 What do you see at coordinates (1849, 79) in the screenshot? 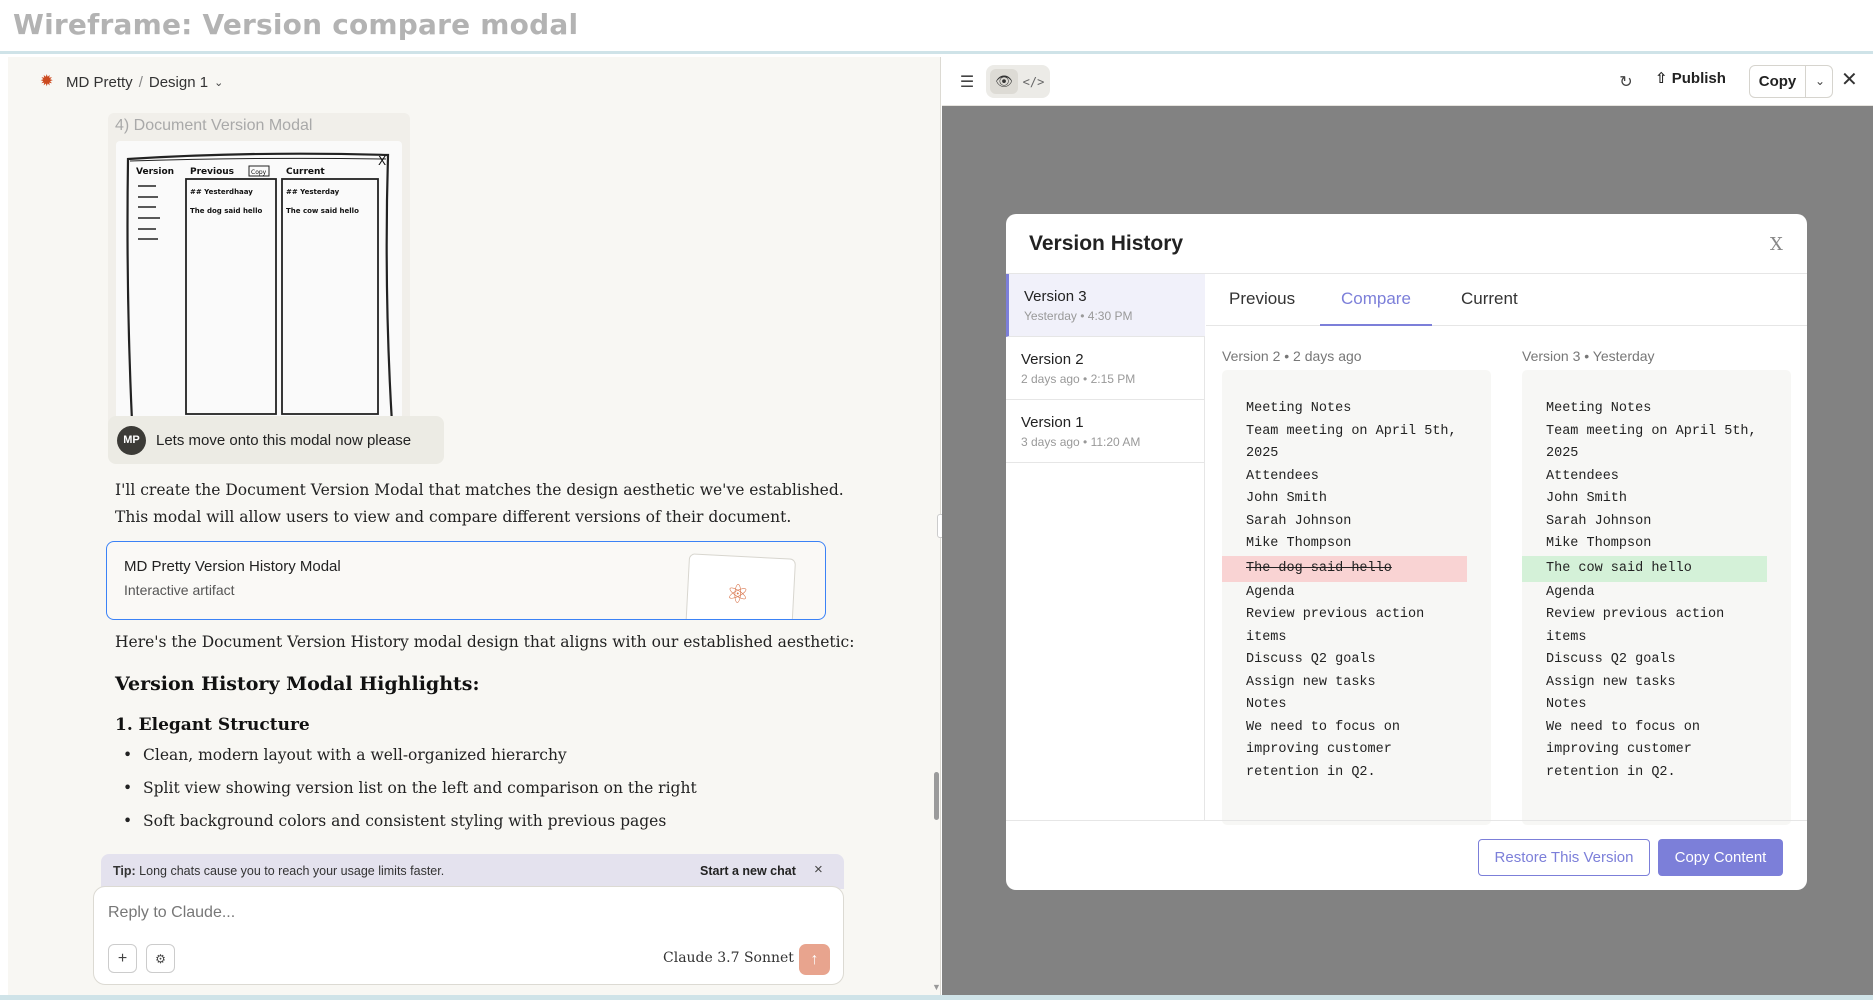
I see `close-panel-icon: ✕` at bounding box center [1849, 79].